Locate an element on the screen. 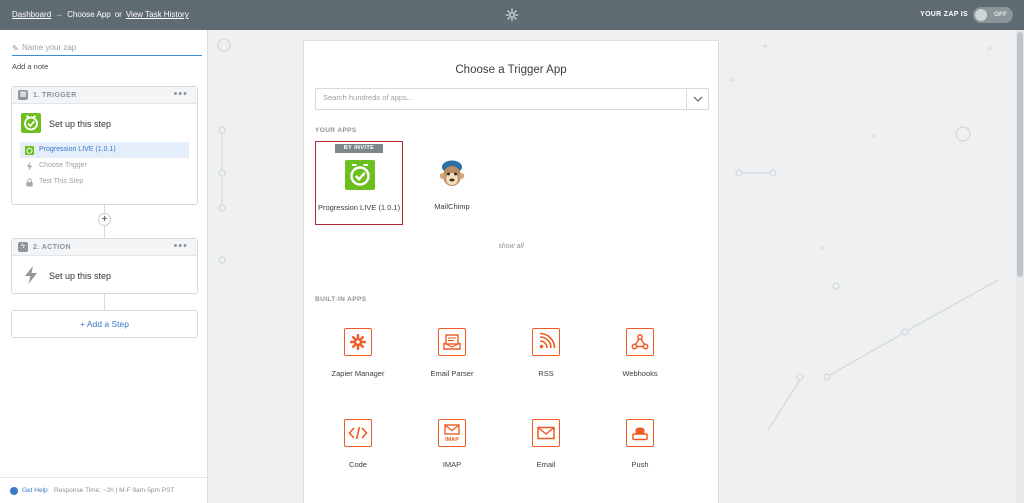 Image resolution: width=1024 pixels, height=503 pixels. action-step-header: ϟ 2. ACTION ••• is located at coordinates (104, 247).